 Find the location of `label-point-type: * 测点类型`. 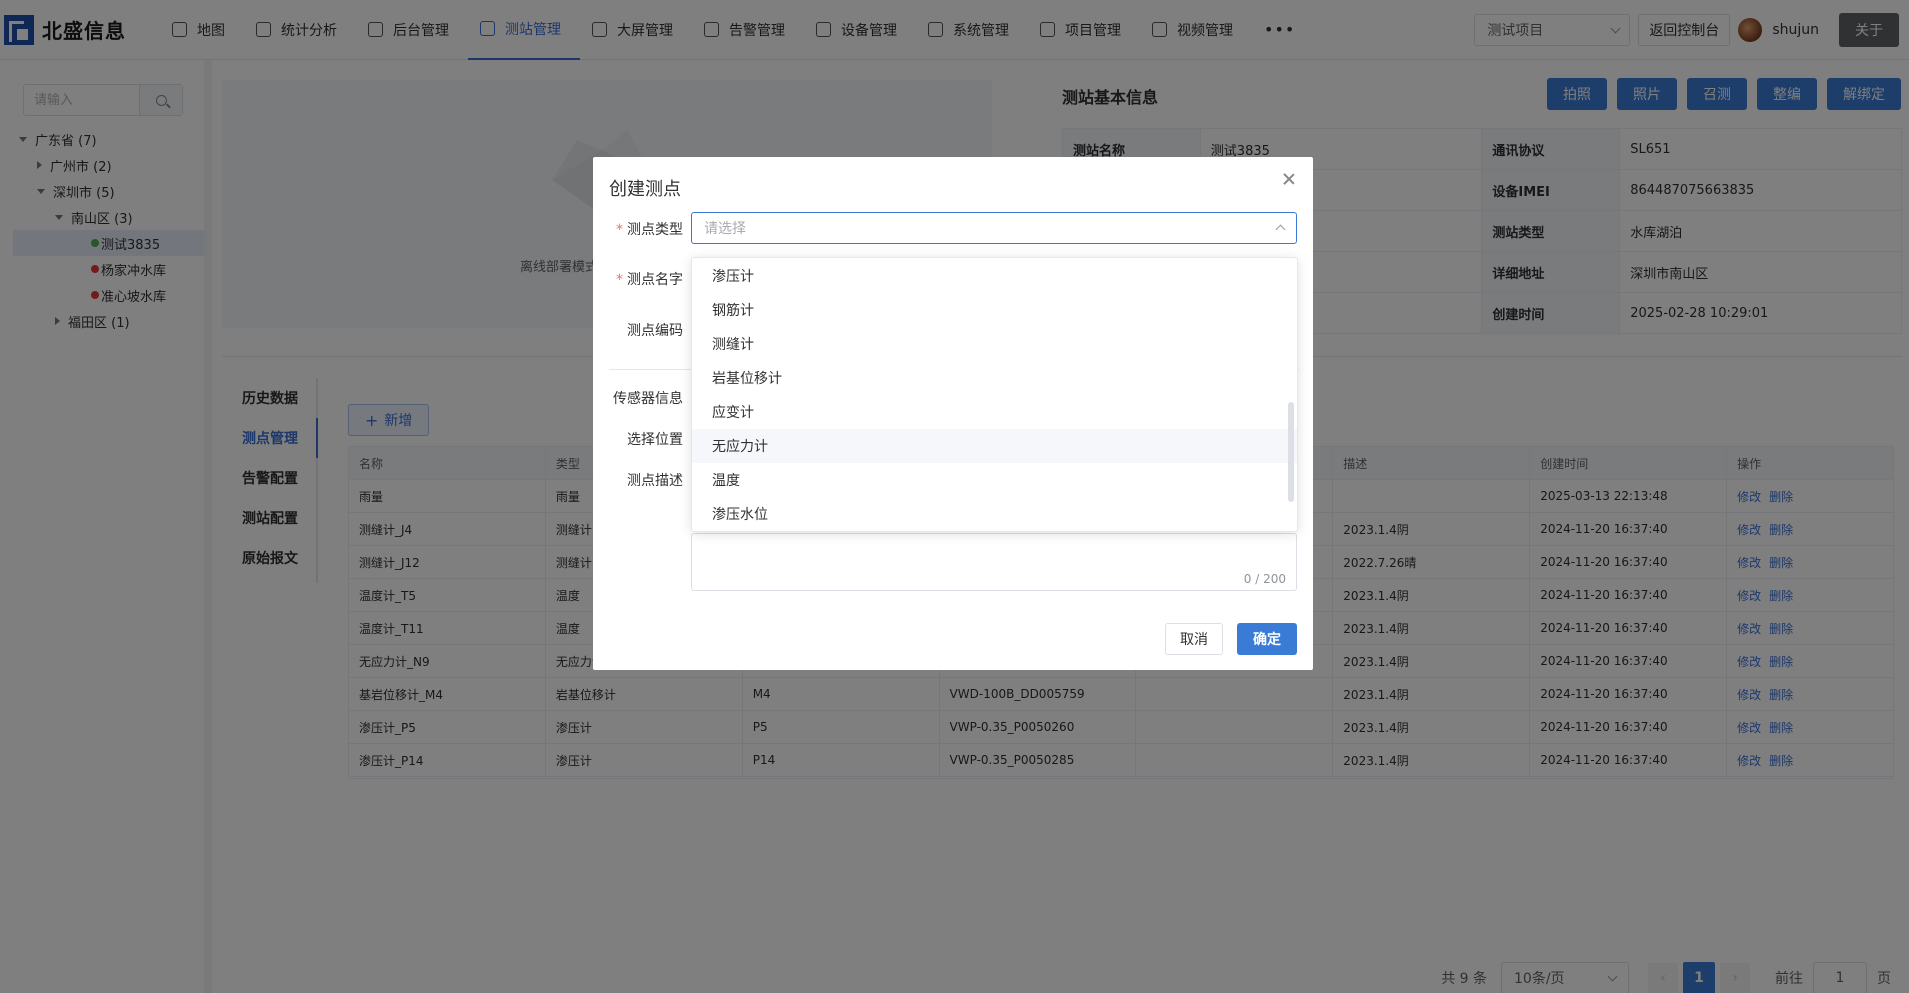

label-point-type: * 测点类型 is located at coordinates (649, 230).